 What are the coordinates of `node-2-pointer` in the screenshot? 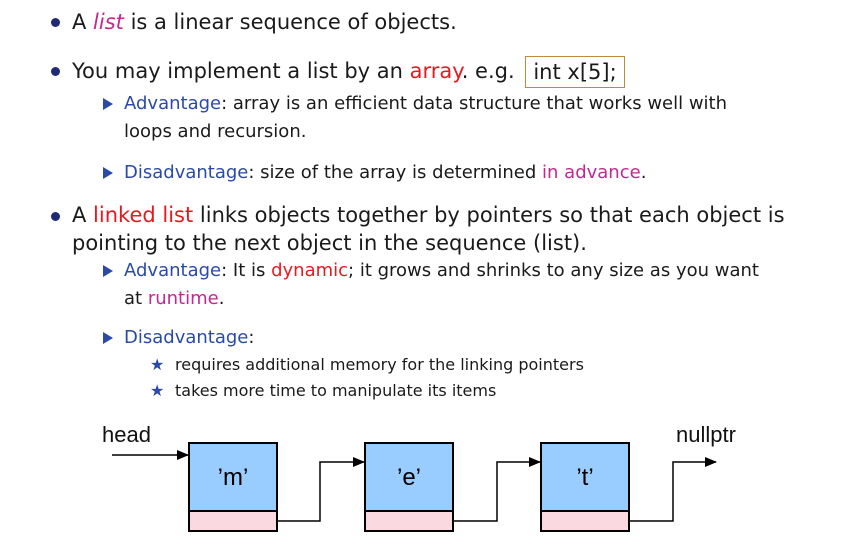 It's located at (409, 521).